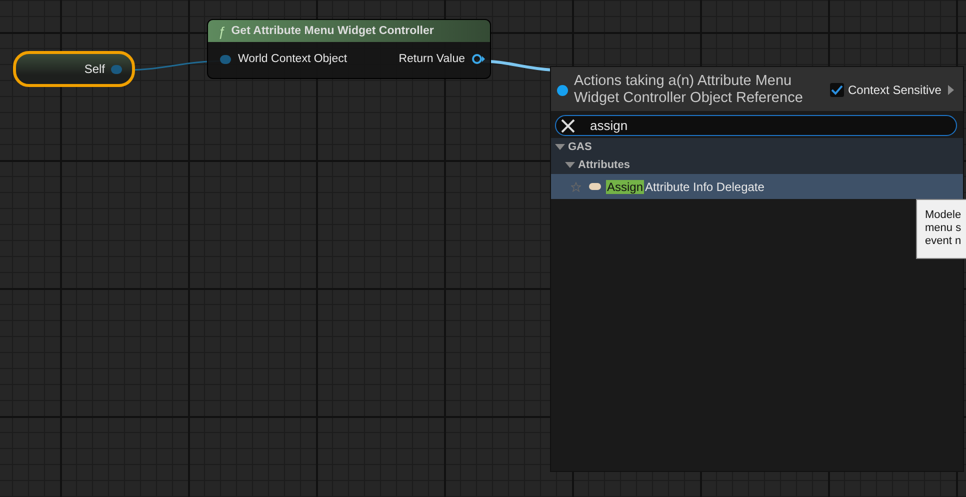 The width and height of the screenshot is (966, 497). I want to click on expand-arrow-icon, so click(951, 90).